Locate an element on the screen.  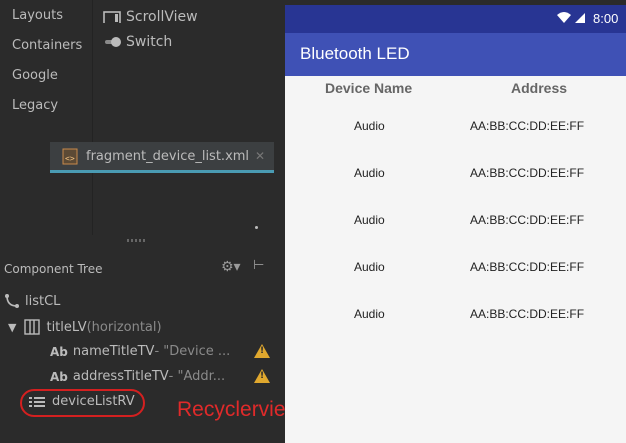
tree-node-name: addressTitleTV is located at coordinates (120, 376).